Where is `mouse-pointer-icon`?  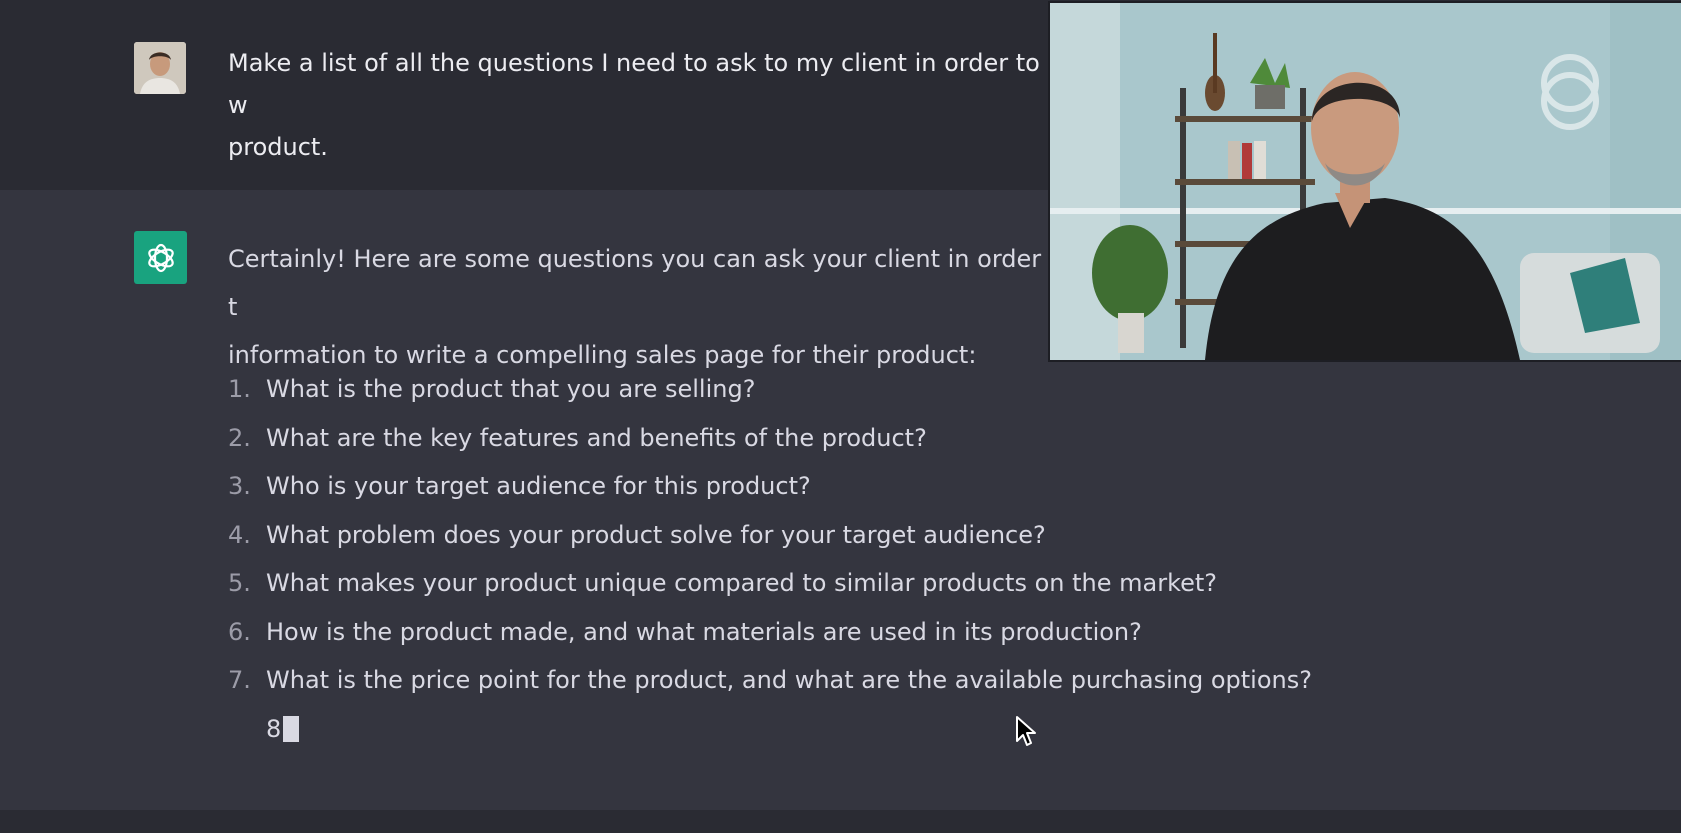
mouse-pointer-icon is located at coordinates (1026, 731).